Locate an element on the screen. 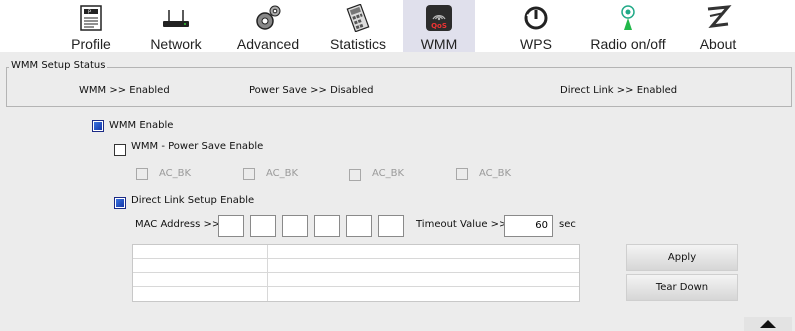 The height and width of the screenshot is (331, 795). network-icon is located at coordinates (176, 18).